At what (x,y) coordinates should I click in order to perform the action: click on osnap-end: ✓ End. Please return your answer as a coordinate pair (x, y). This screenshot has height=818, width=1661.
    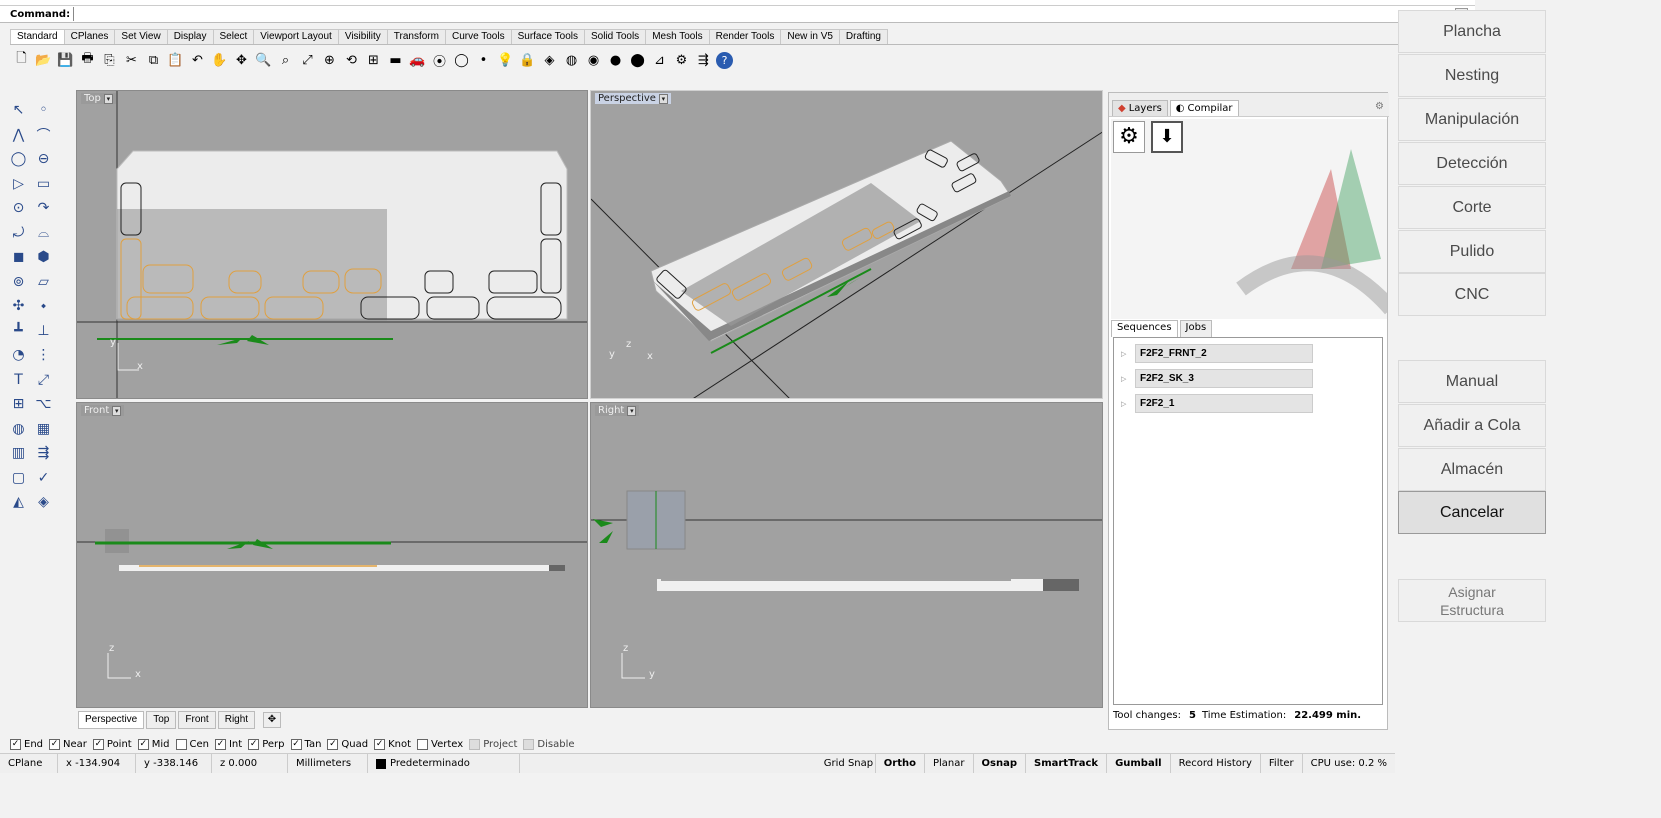
    Looking at the image, I should click on (26, 744).